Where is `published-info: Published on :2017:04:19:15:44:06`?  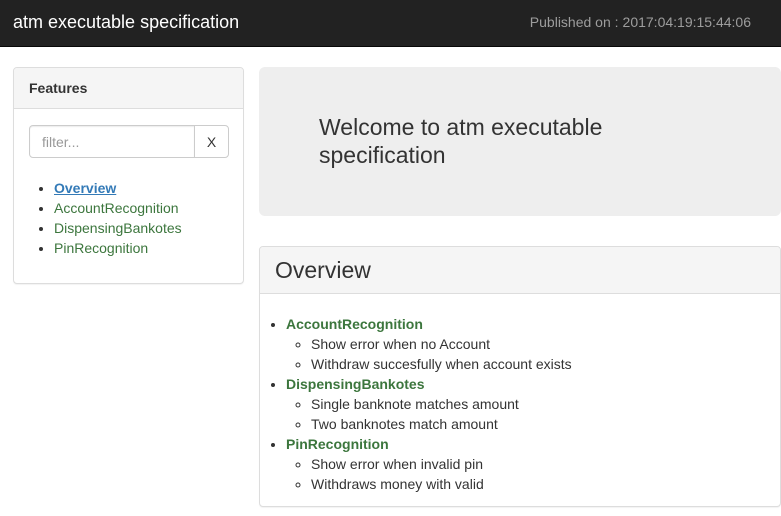
published-info: Published on :2017:04:19:15:44:06 is located at coordinates (640, 22).